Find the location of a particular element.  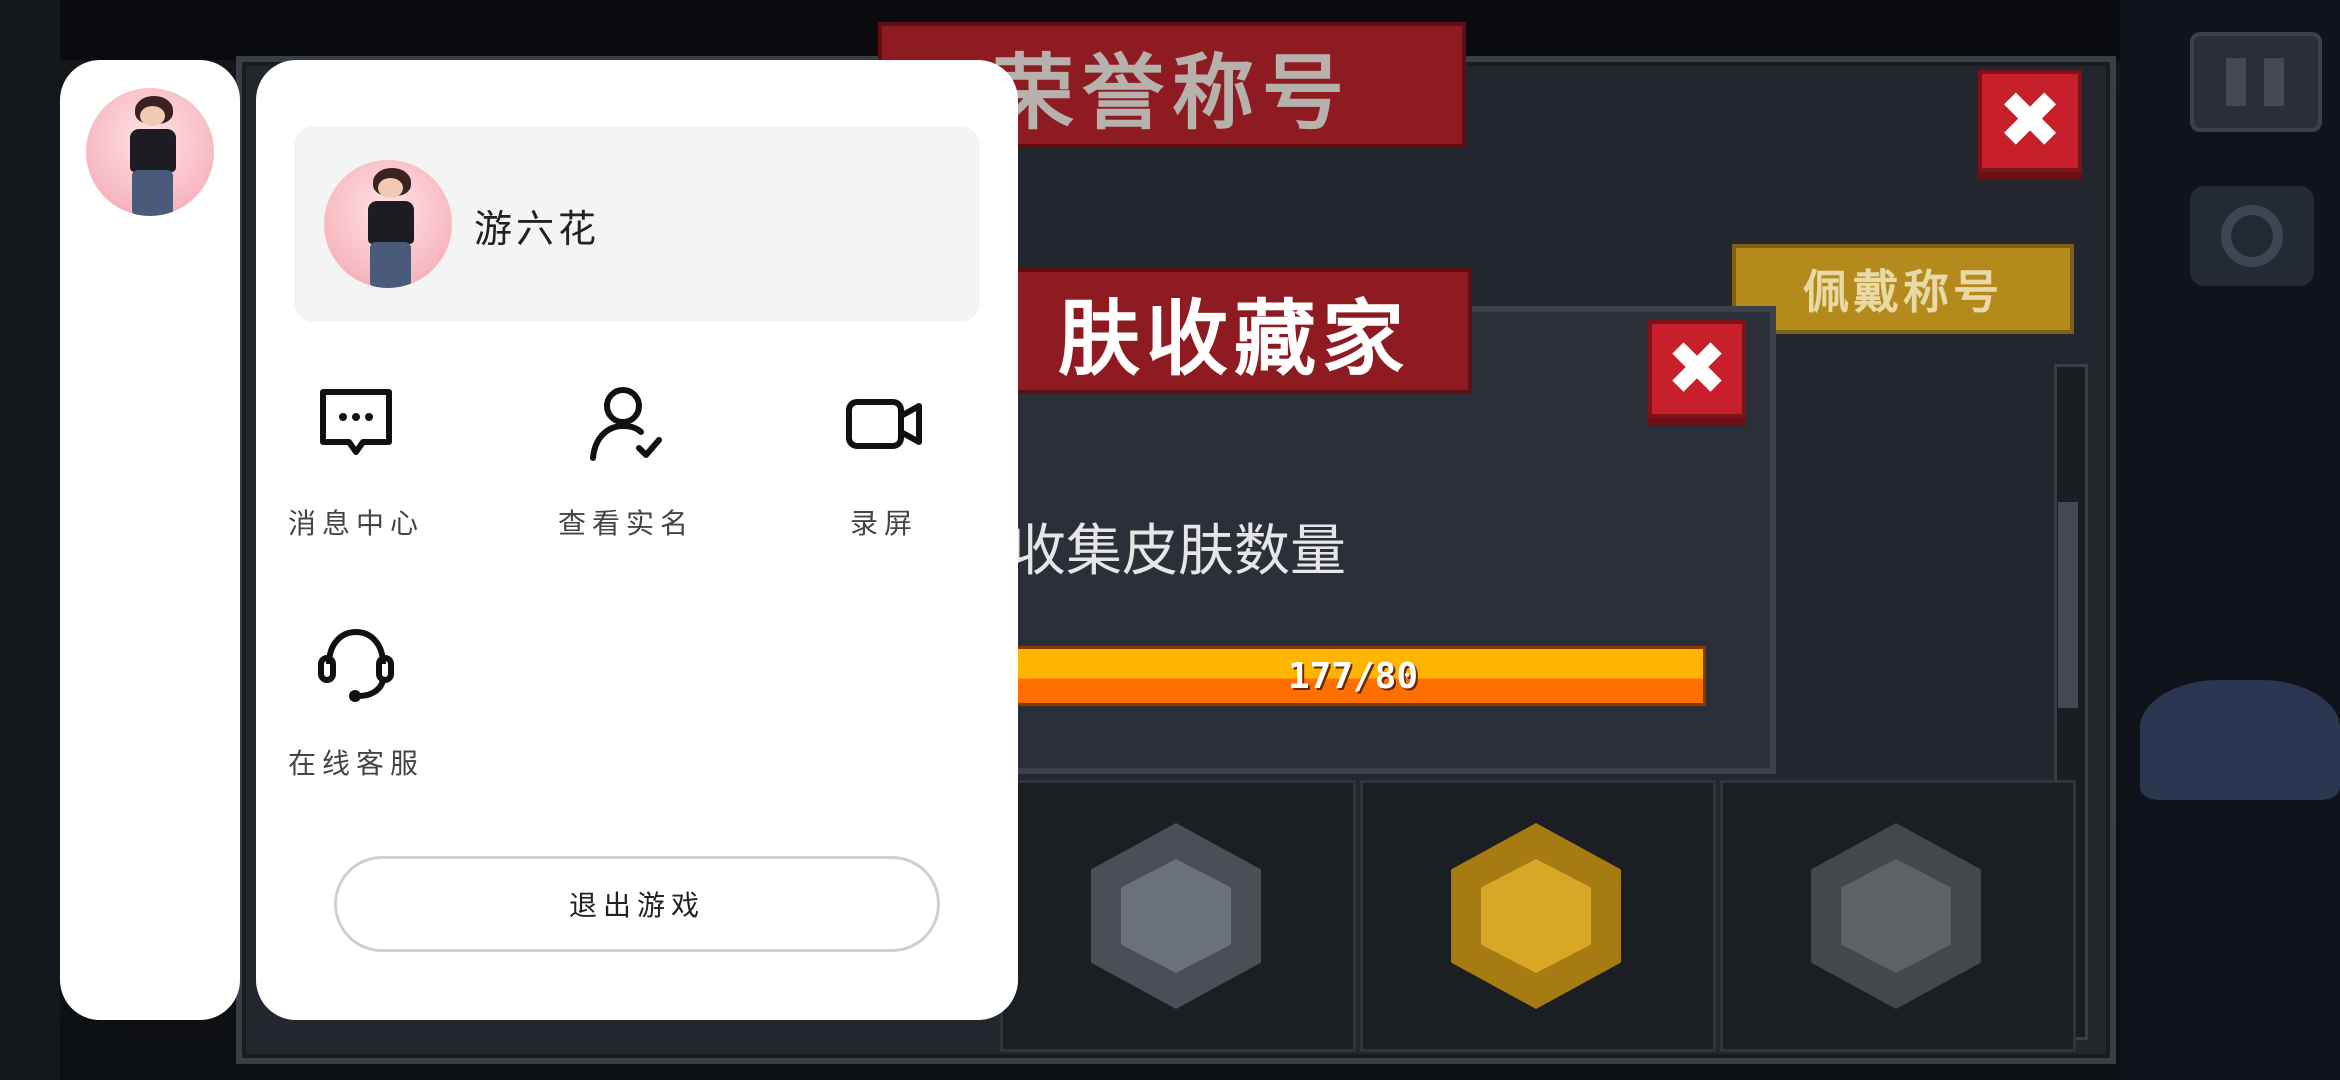

skin-close-button: ✖ is located at coordinates (1697, 369).